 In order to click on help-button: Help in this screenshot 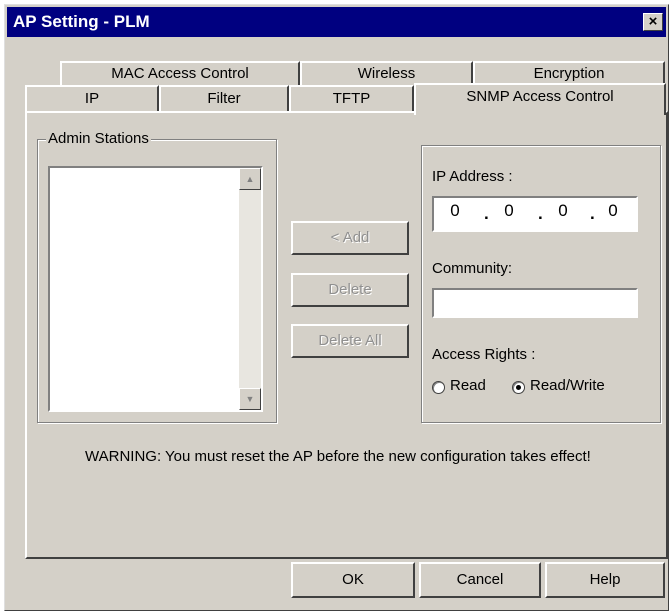, I will do `click(605, 580)`.